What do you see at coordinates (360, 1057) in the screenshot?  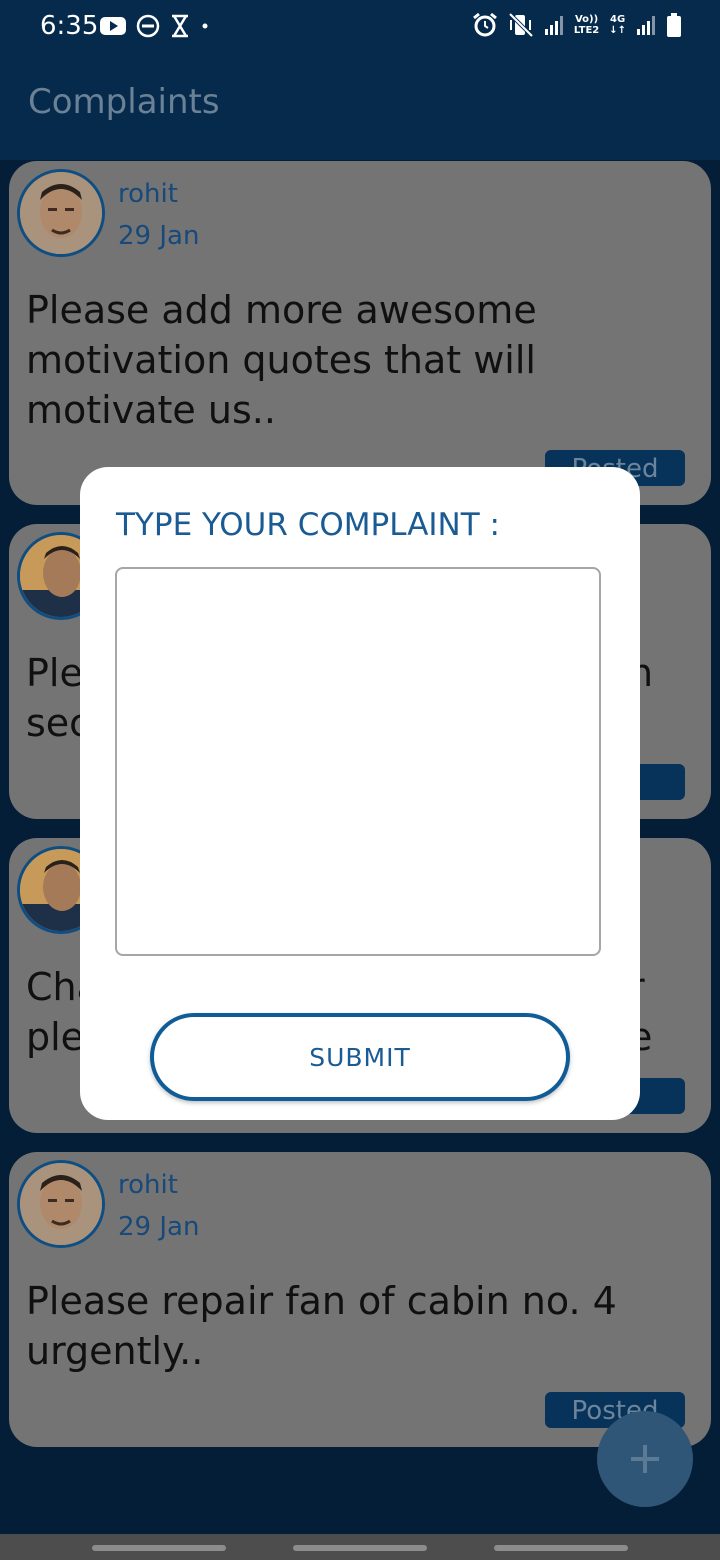 I see `submit-button: SUBMIT` at bounding box center [360, 1057].